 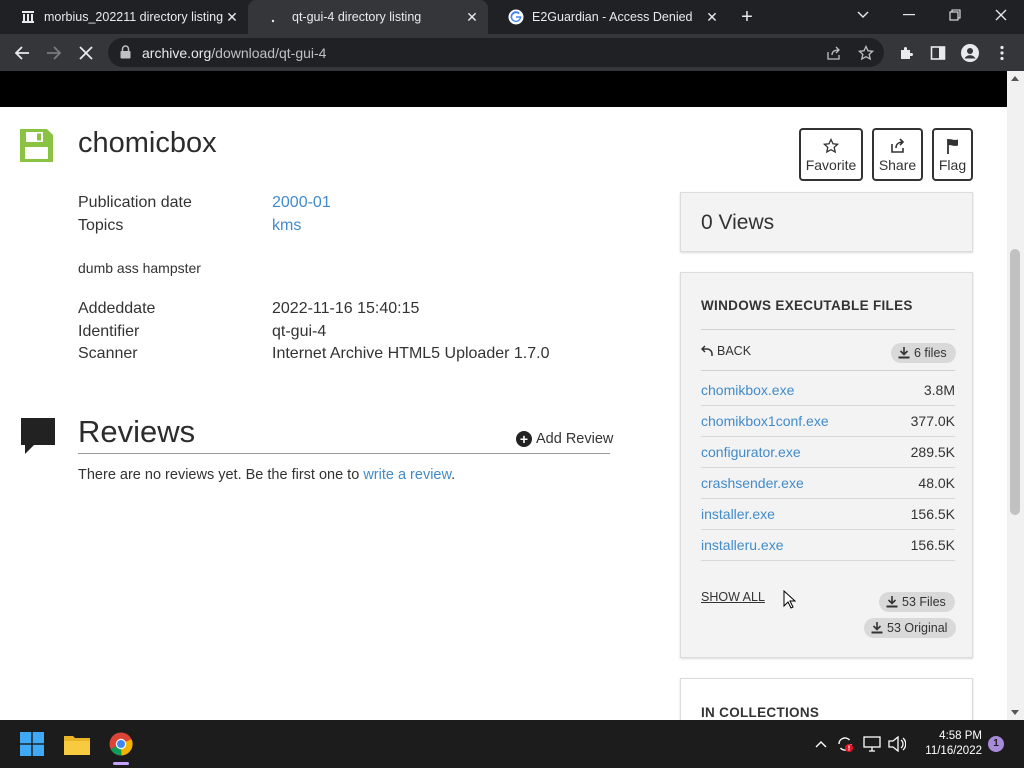 I want to click on scroll-down-arrow-icon, so click(x=1015, y=712).